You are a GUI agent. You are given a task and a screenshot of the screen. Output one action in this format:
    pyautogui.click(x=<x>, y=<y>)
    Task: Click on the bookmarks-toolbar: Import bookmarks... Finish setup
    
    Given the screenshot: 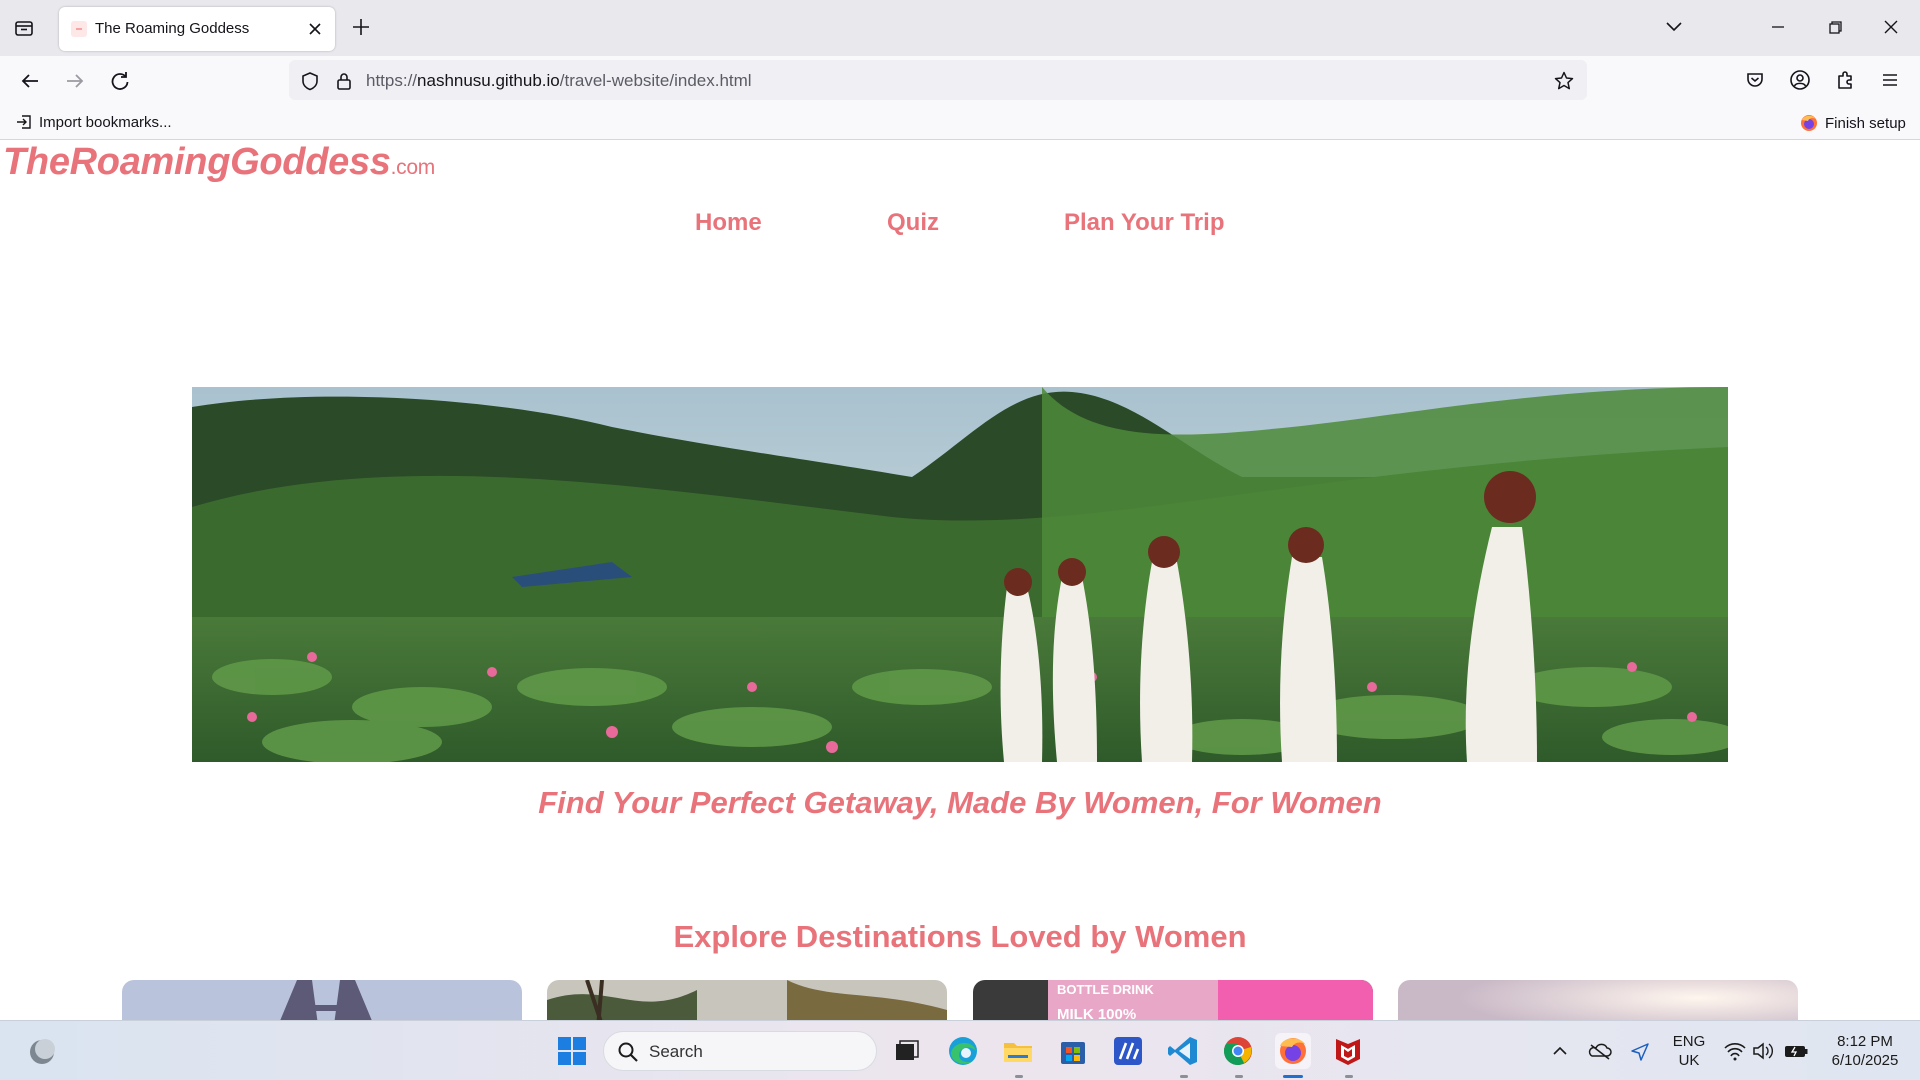 What is the action you would take?
    pyautogui.click(x=960, y=122)
    